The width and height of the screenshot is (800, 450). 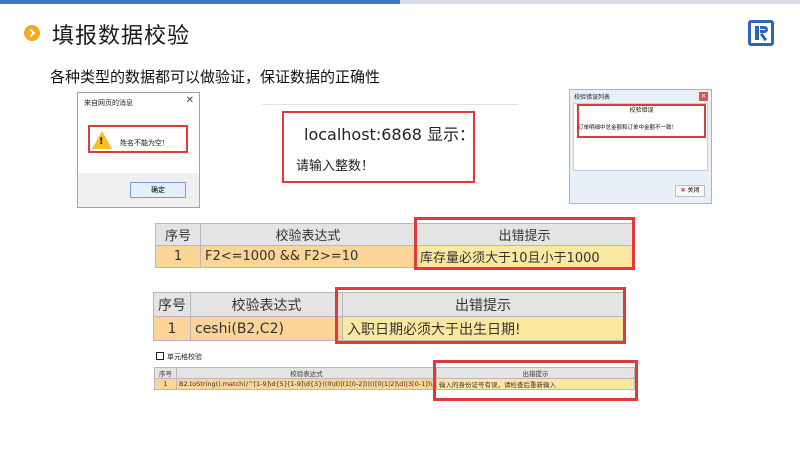 I want to click on ok-button: 确定, so click(x=158, y=190).